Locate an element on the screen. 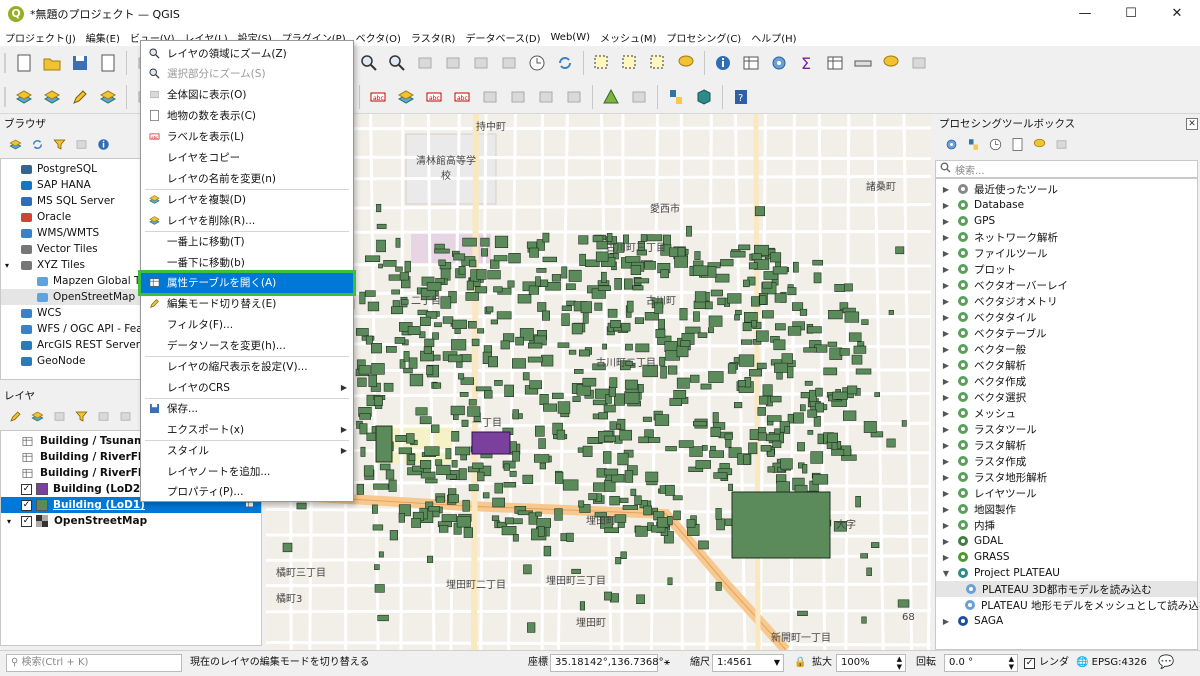 The image size is (1200, 676). context-menu-item: レイヤの名前を変更(n) is located at coordinates (247, 178).